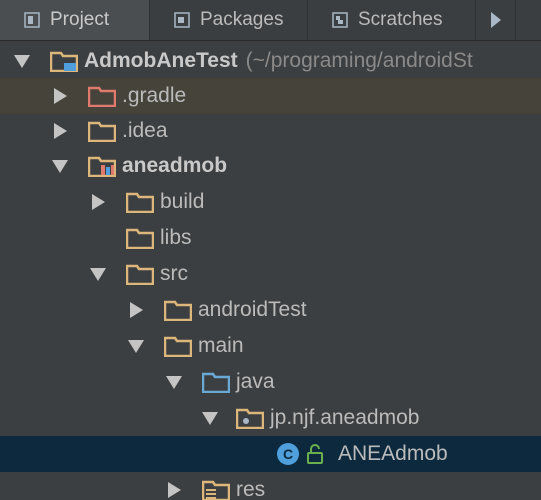 Image resolution: width=541 pixels, height=500 pixels. I want to click on tab-scratches: Scratches, so click(392, 20).